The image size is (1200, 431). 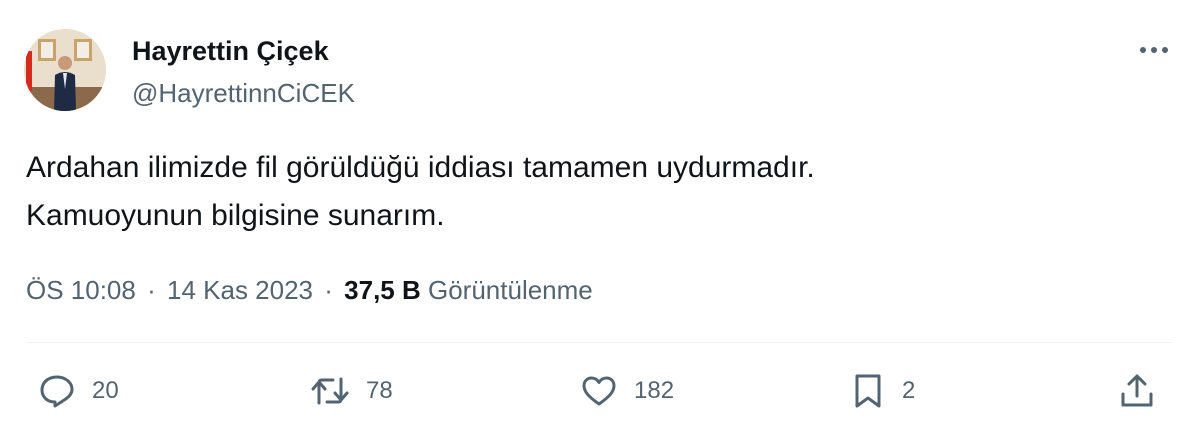 What do you see at coordinates (243, 93) in the screenshot?
I see `author-handle: @HayrettinnCiCEK` at bounding box center [243, 93].